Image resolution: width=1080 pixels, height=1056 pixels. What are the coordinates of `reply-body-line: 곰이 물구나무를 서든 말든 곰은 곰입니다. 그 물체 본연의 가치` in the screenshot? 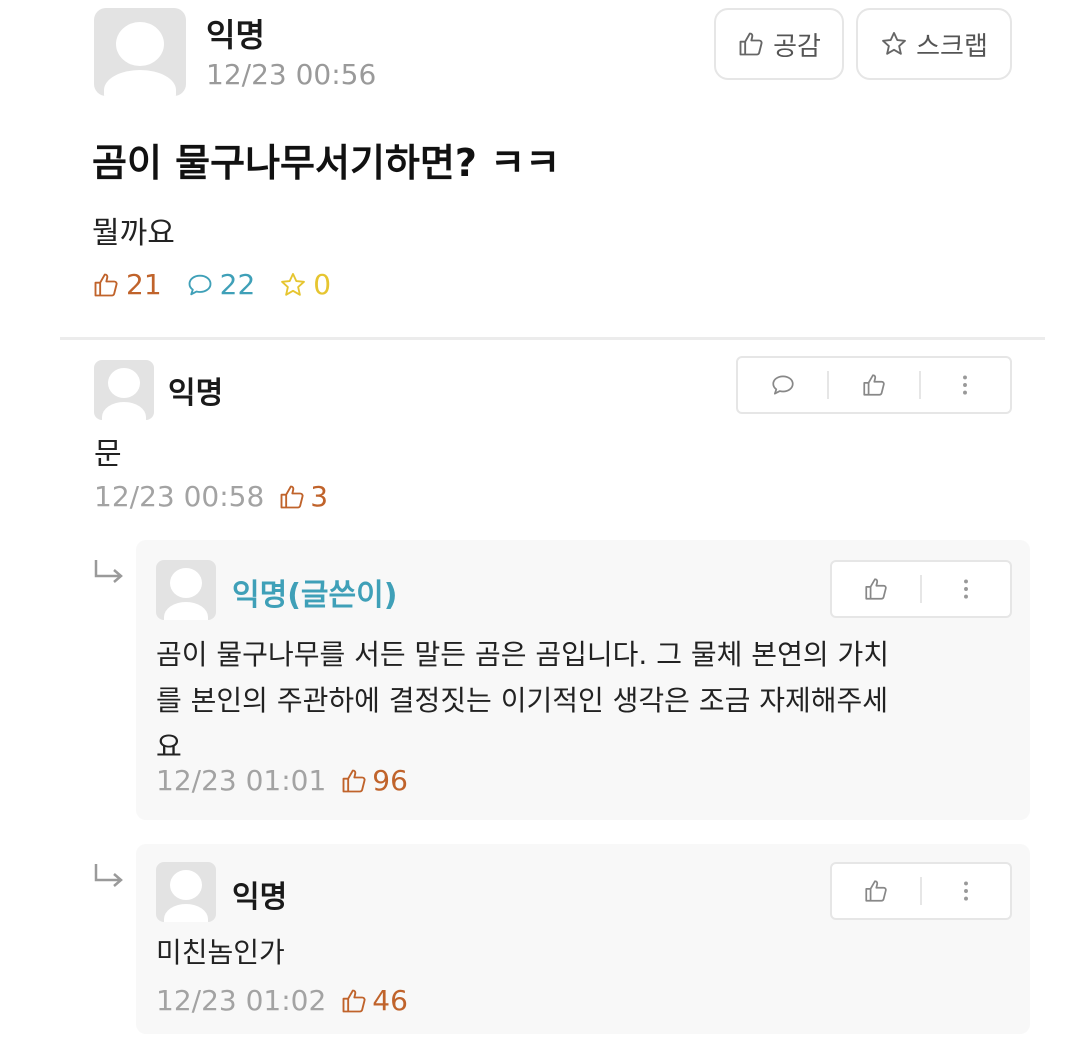 It's located at (523, 654).